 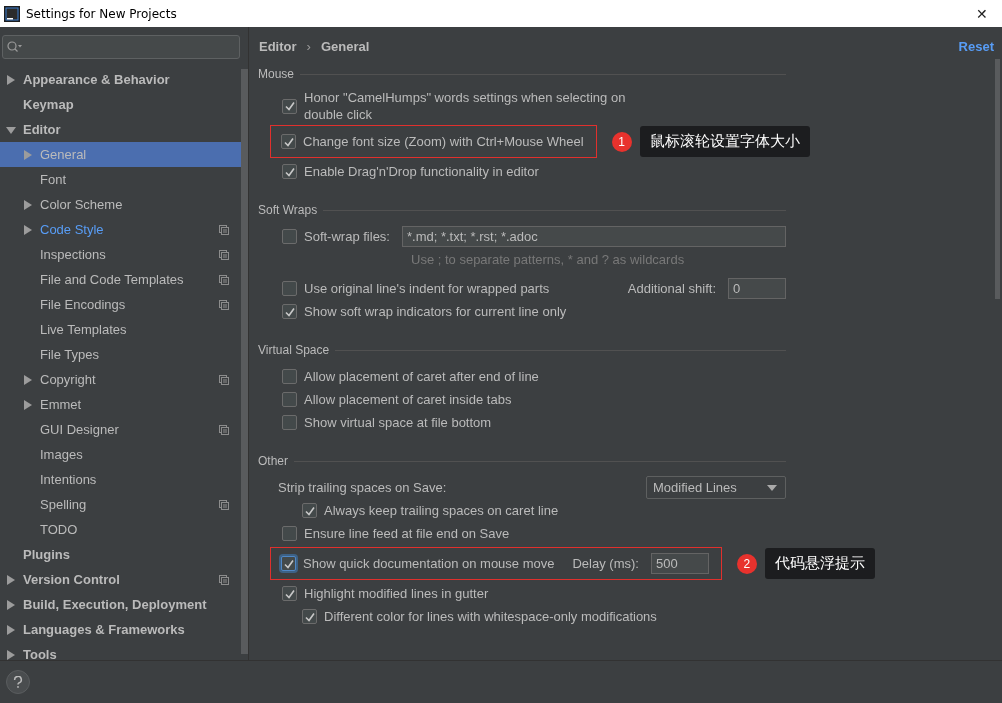 I want to click on number-badge: 2, so click(x=746, y=563).